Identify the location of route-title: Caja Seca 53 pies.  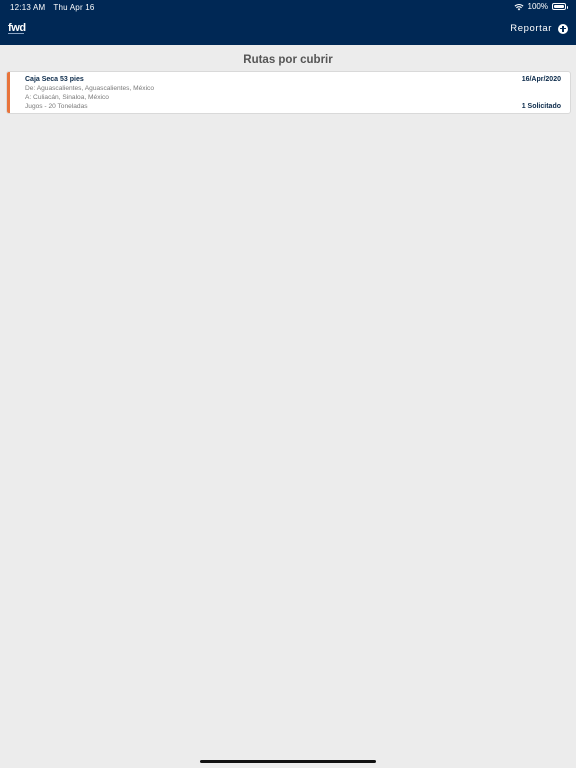
(54, 79).